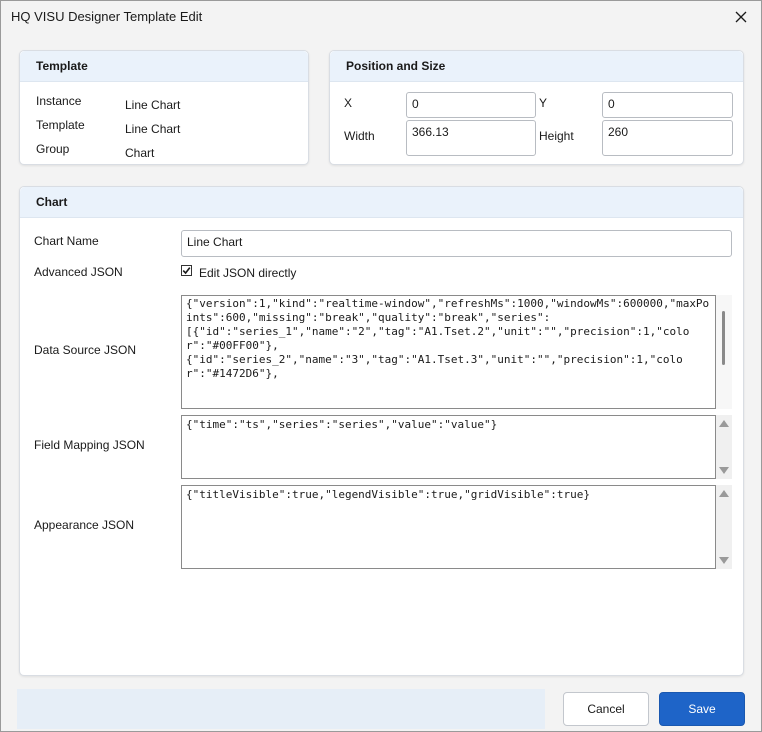 The image size is (762, 732). What do you see at coordinates (456, 243) in the screenshot?
I see `chart-name-input: Line Chart` at bounding box center [456, 243].